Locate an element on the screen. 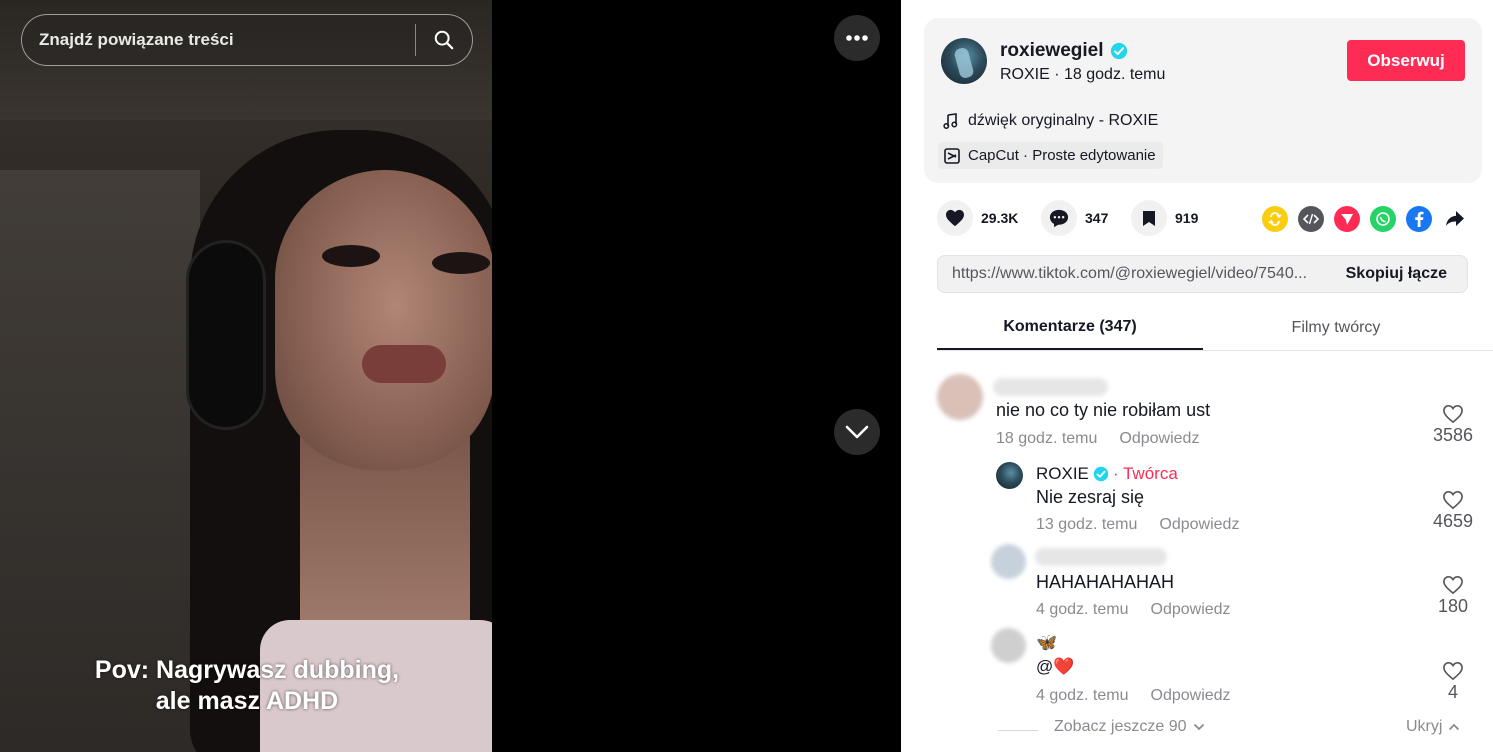 Image resolution: width=1493 pixels, height=752 pixels. more-dots-icon is located at coordinates (857, 38).